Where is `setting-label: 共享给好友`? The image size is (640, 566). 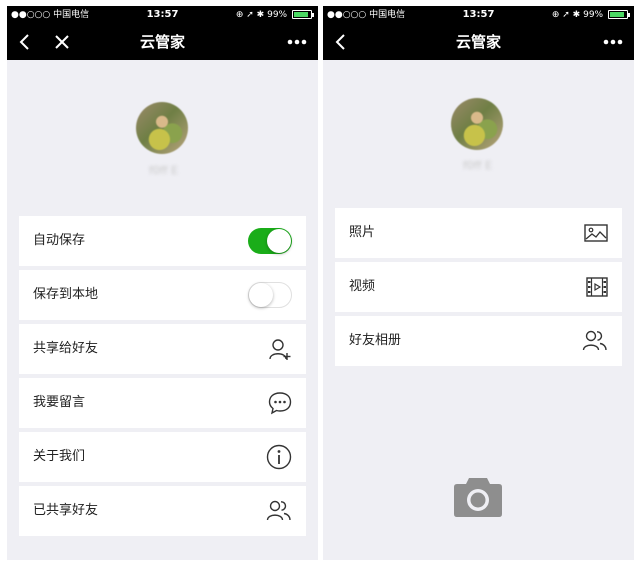 setting-label: 共享给好友 is located at coordinates (66, 348).